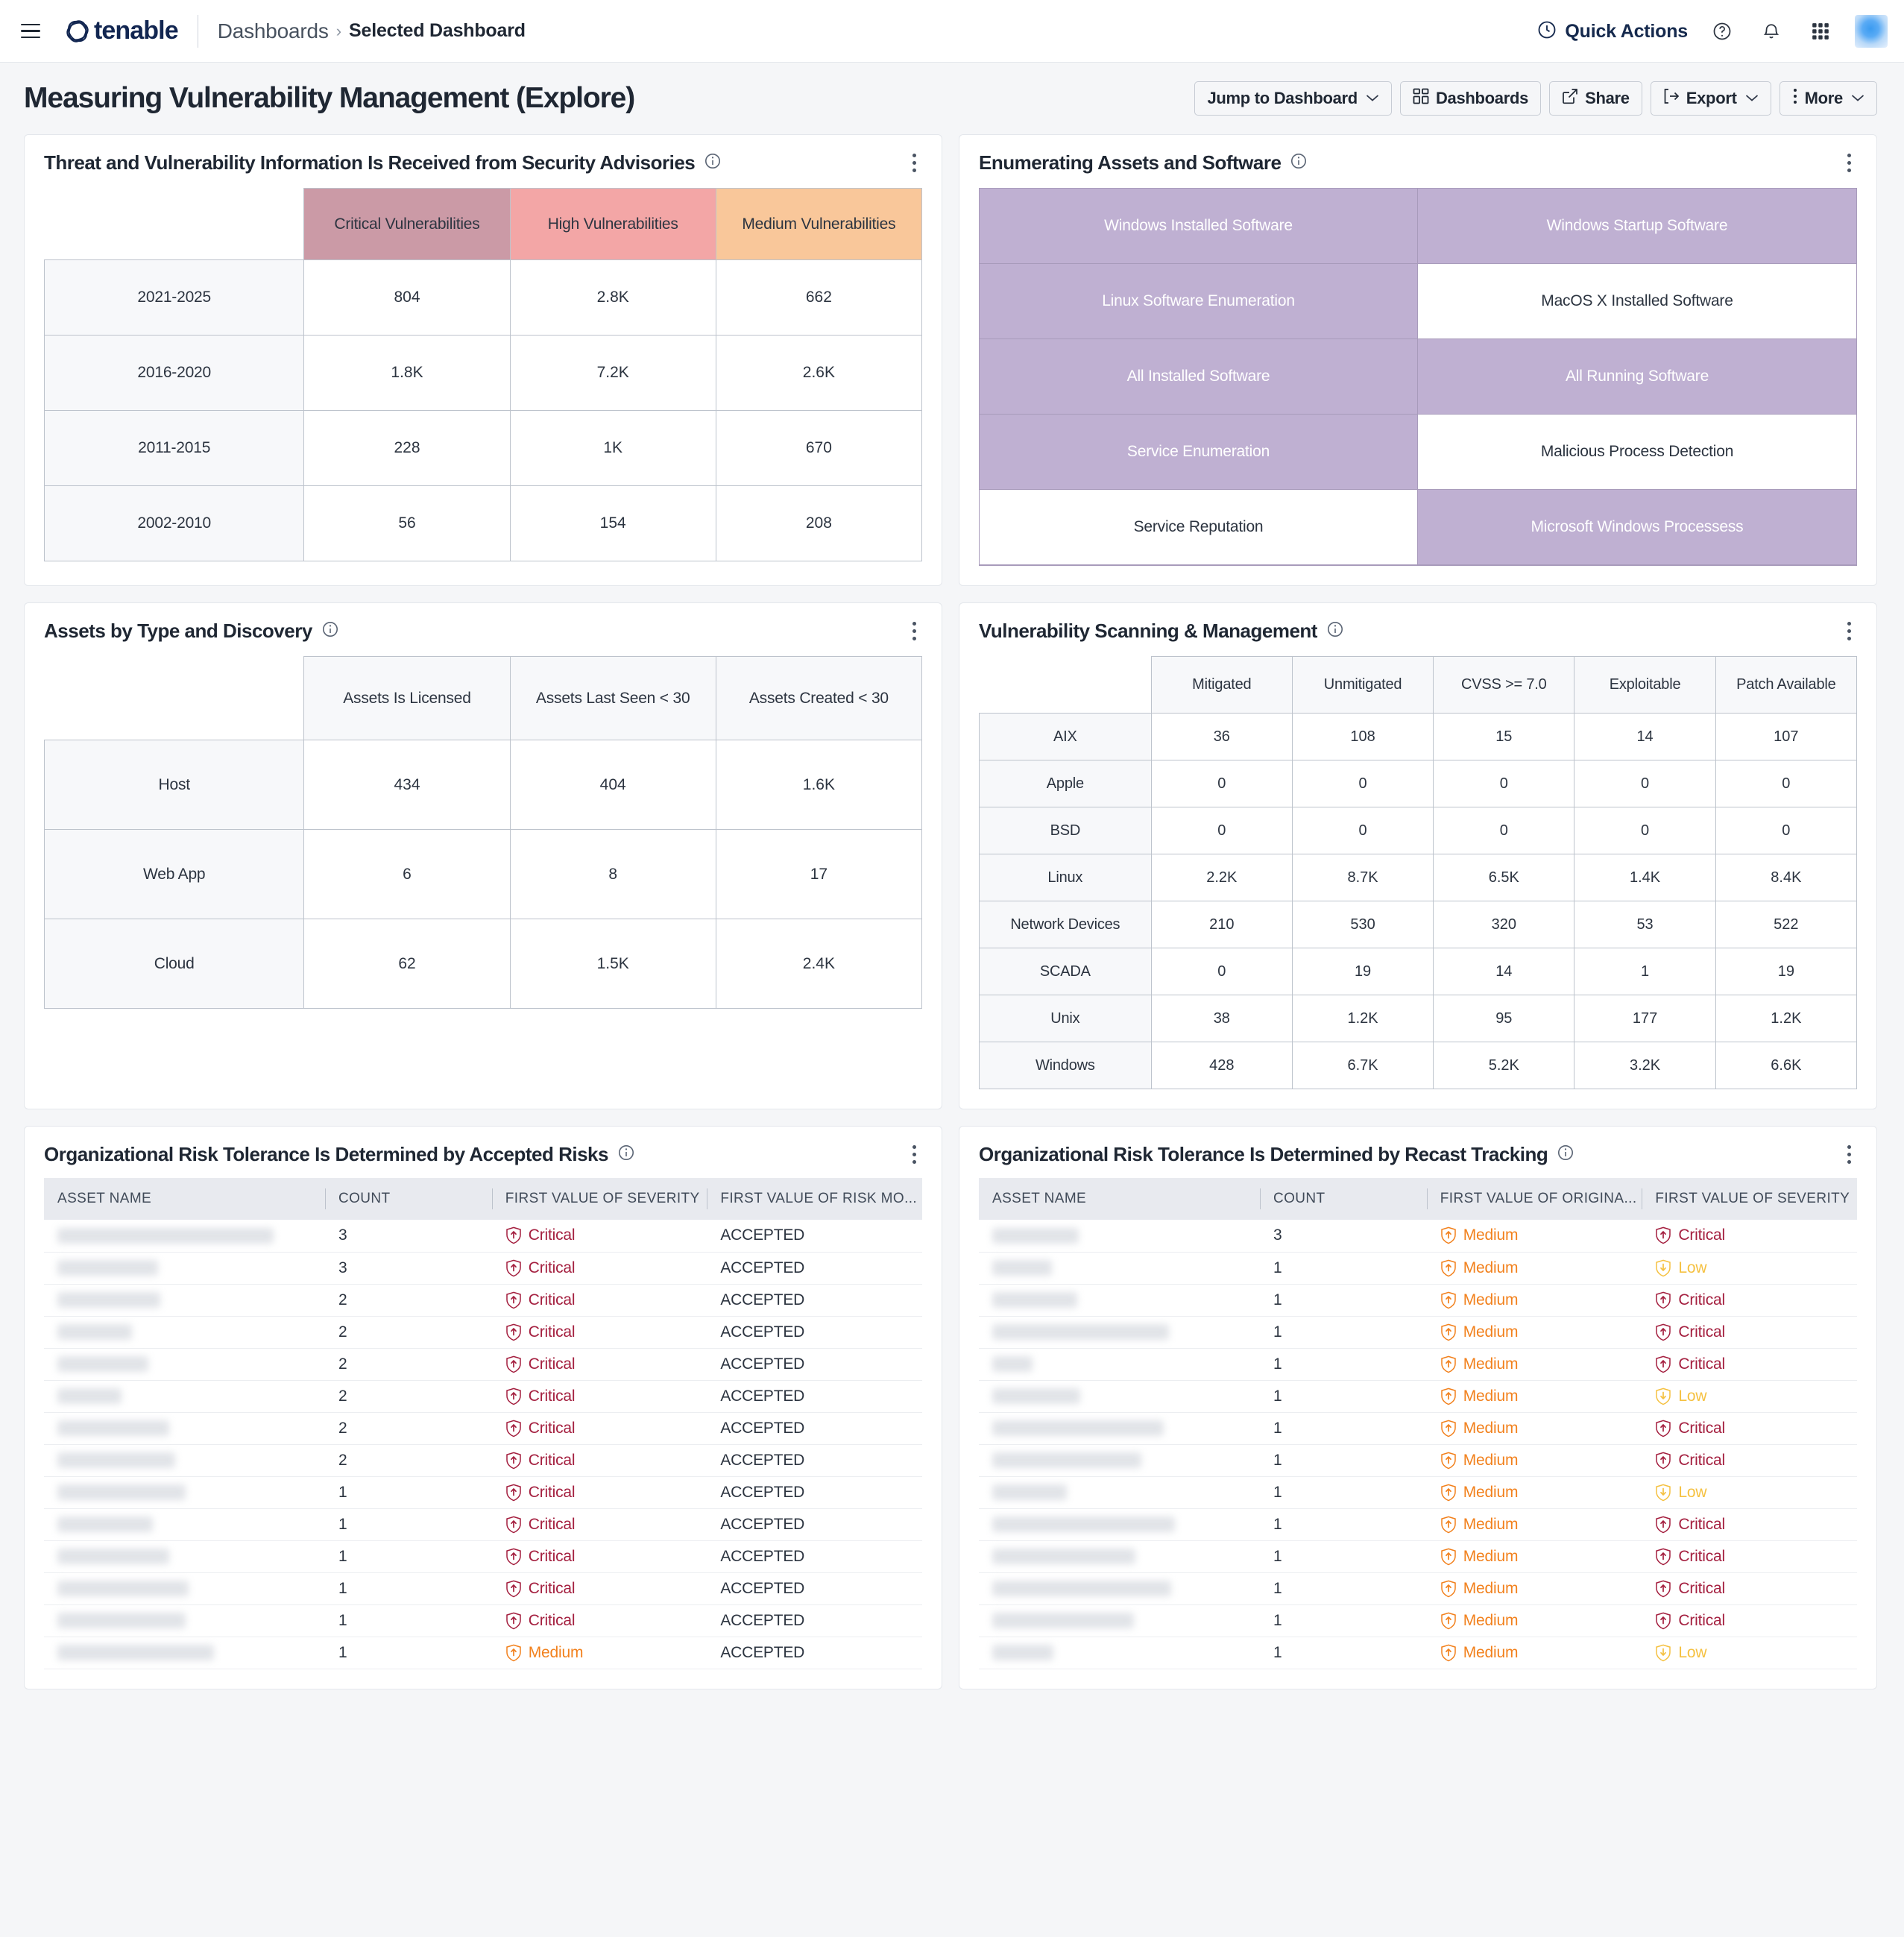  What do you see at coordinates (407, 373) in the screenshot?
I see `pivot-value-cell: 1.8K` at bounding box center [407, 373].